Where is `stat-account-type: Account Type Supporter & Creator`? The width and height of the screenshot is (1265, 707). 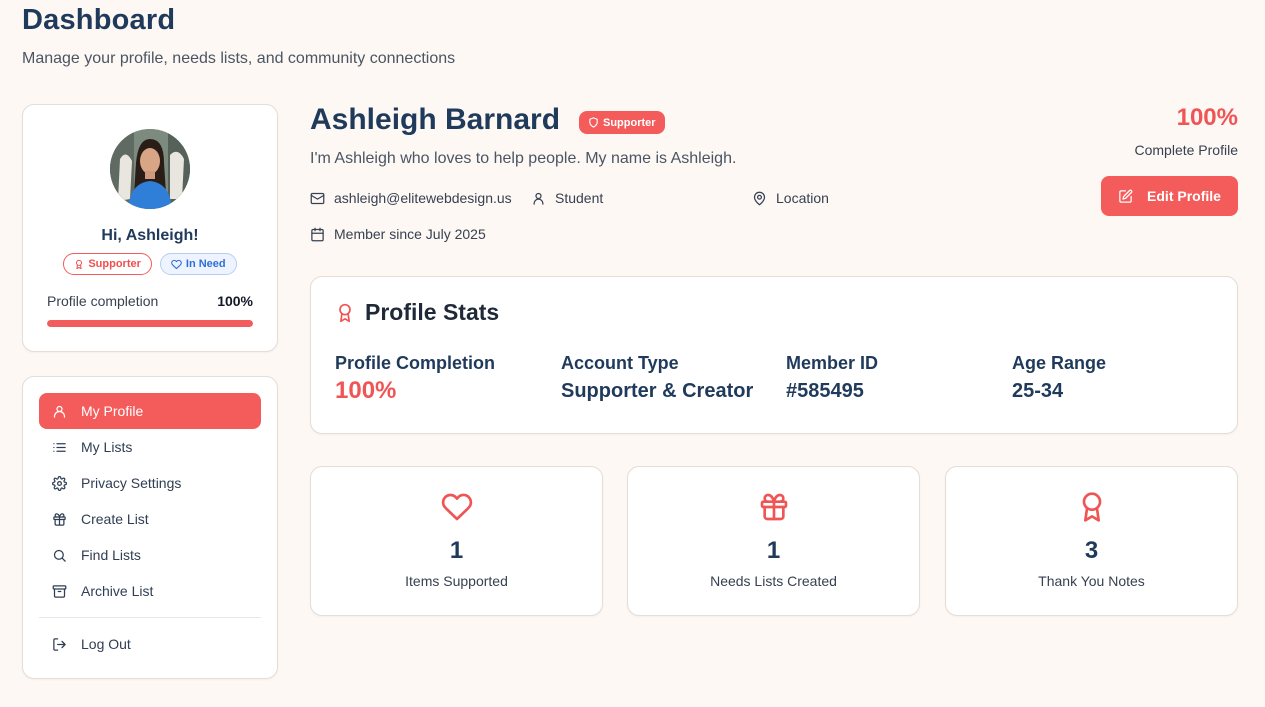
stat-account-type: Account Type Supporter & Creator is located at coordinates (657, 378).